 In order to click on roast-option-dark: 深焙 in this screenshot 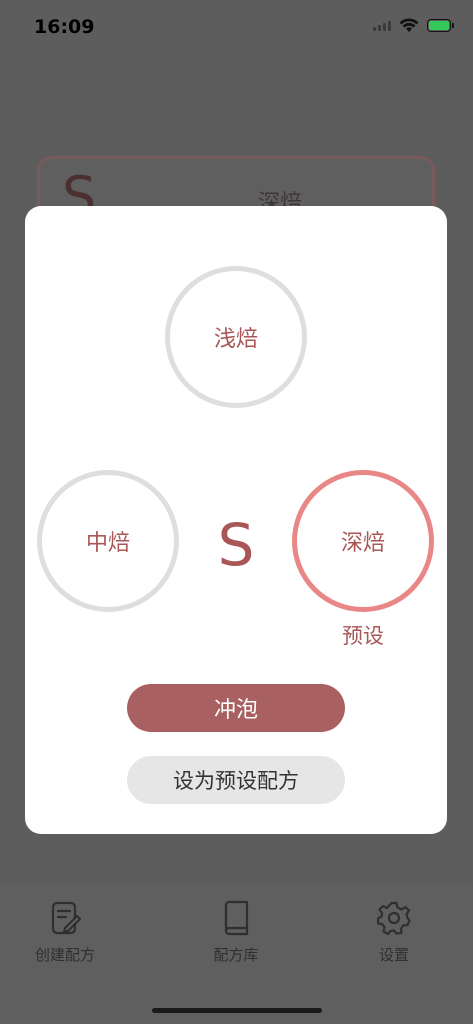, I will do `click(363, 541)`.